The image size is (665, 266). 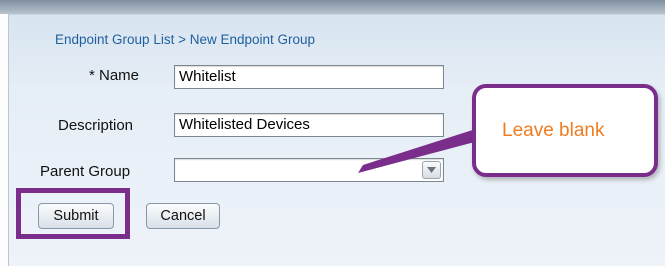 I want to click on callout-text: Leave blank, so click(x=553, y=130).